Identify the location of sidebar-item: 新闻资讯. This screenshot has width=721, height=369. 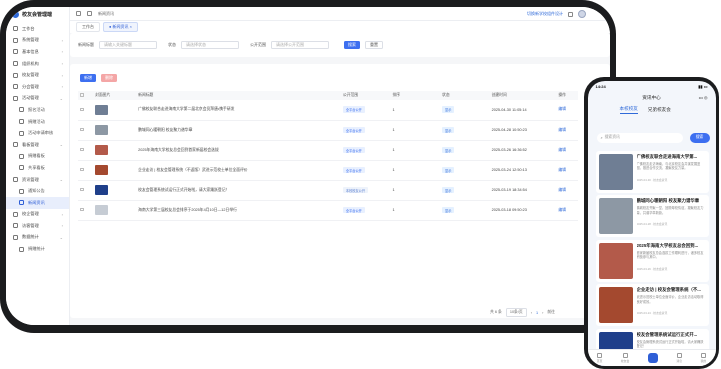
(37, 202).